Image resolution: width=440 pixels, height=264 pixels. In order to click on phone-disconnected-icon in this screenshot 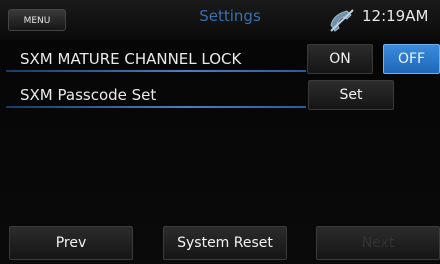, I will do `click(342, 20)`.